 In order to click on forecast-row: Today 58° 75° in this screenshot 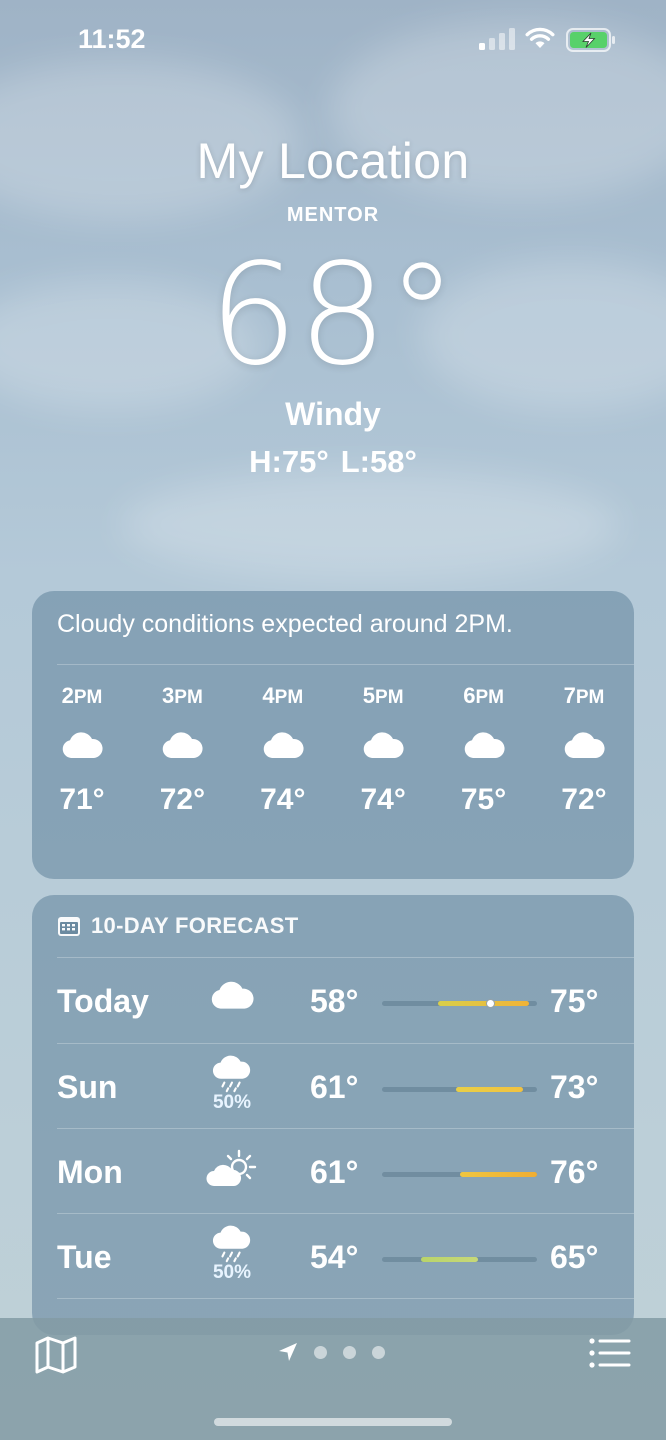, I will do `click(333, 1001)`.